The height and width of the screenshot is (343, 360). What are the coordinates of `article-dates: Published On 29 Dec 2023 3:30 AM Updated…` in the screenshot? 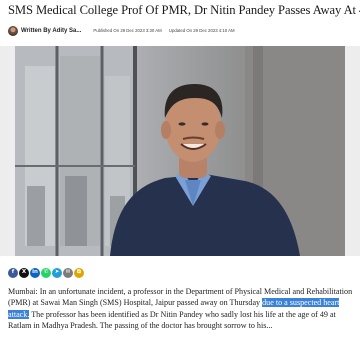 It's located at (163, 30).